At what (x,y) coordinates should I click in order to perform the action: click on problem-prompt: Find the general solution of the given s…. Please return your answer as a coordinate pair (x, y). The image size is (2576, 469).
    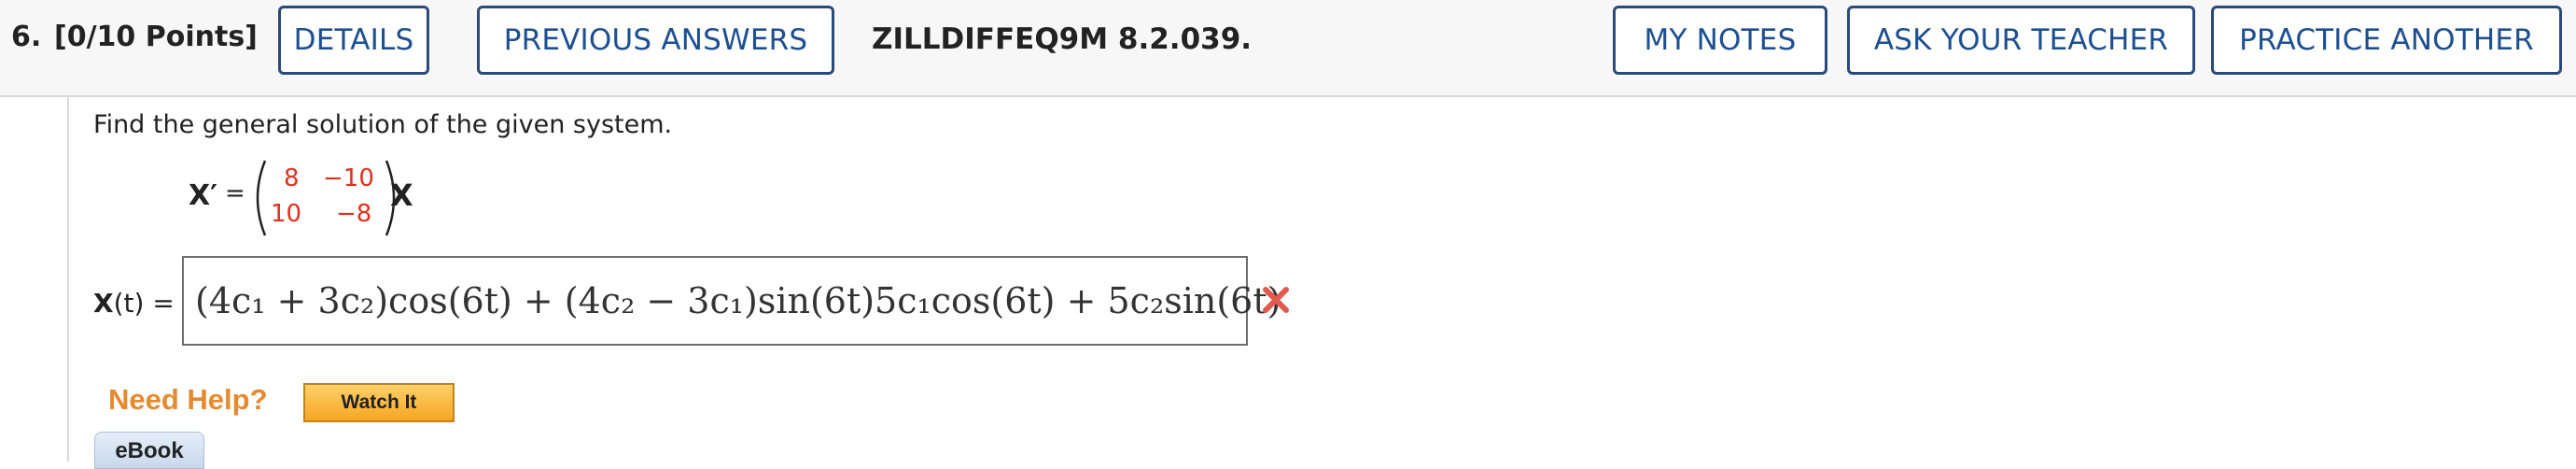
    Looking at the image, I should click on (383, 125).